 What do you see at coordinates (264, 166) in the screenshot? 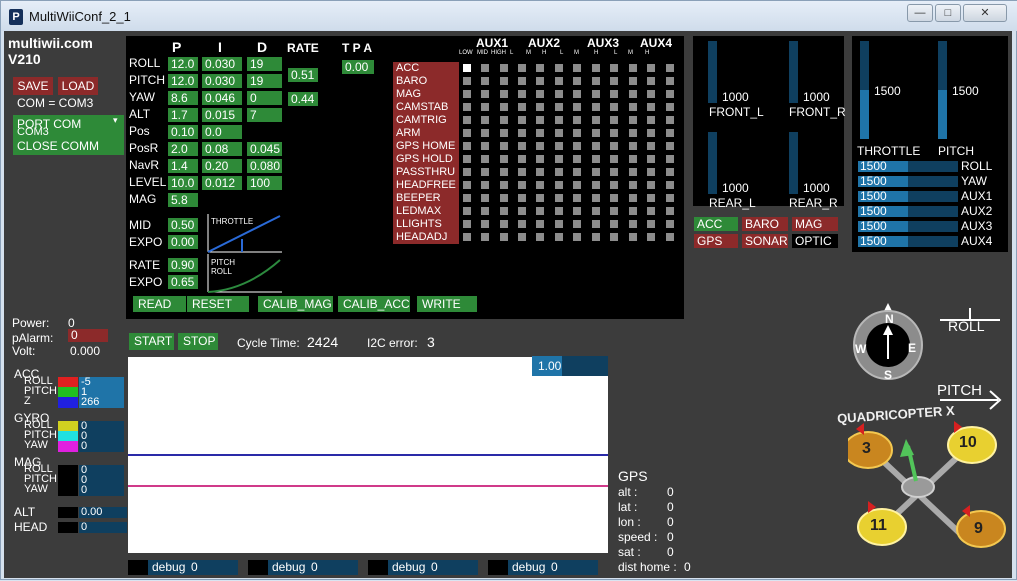
I see `pid-d-field: 0.080` at bounding box center [264, 166].